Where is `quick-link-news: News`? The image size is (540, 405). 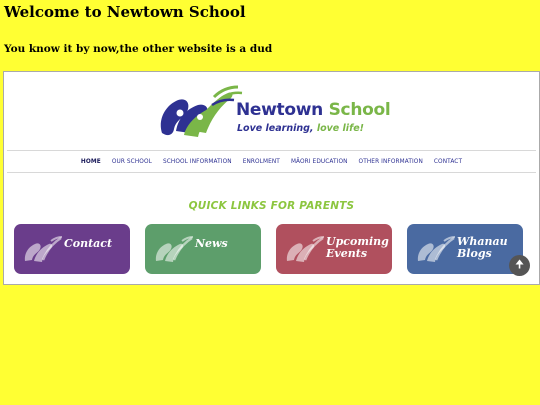
quick-link-news: News is located at coordinates (203, 249).